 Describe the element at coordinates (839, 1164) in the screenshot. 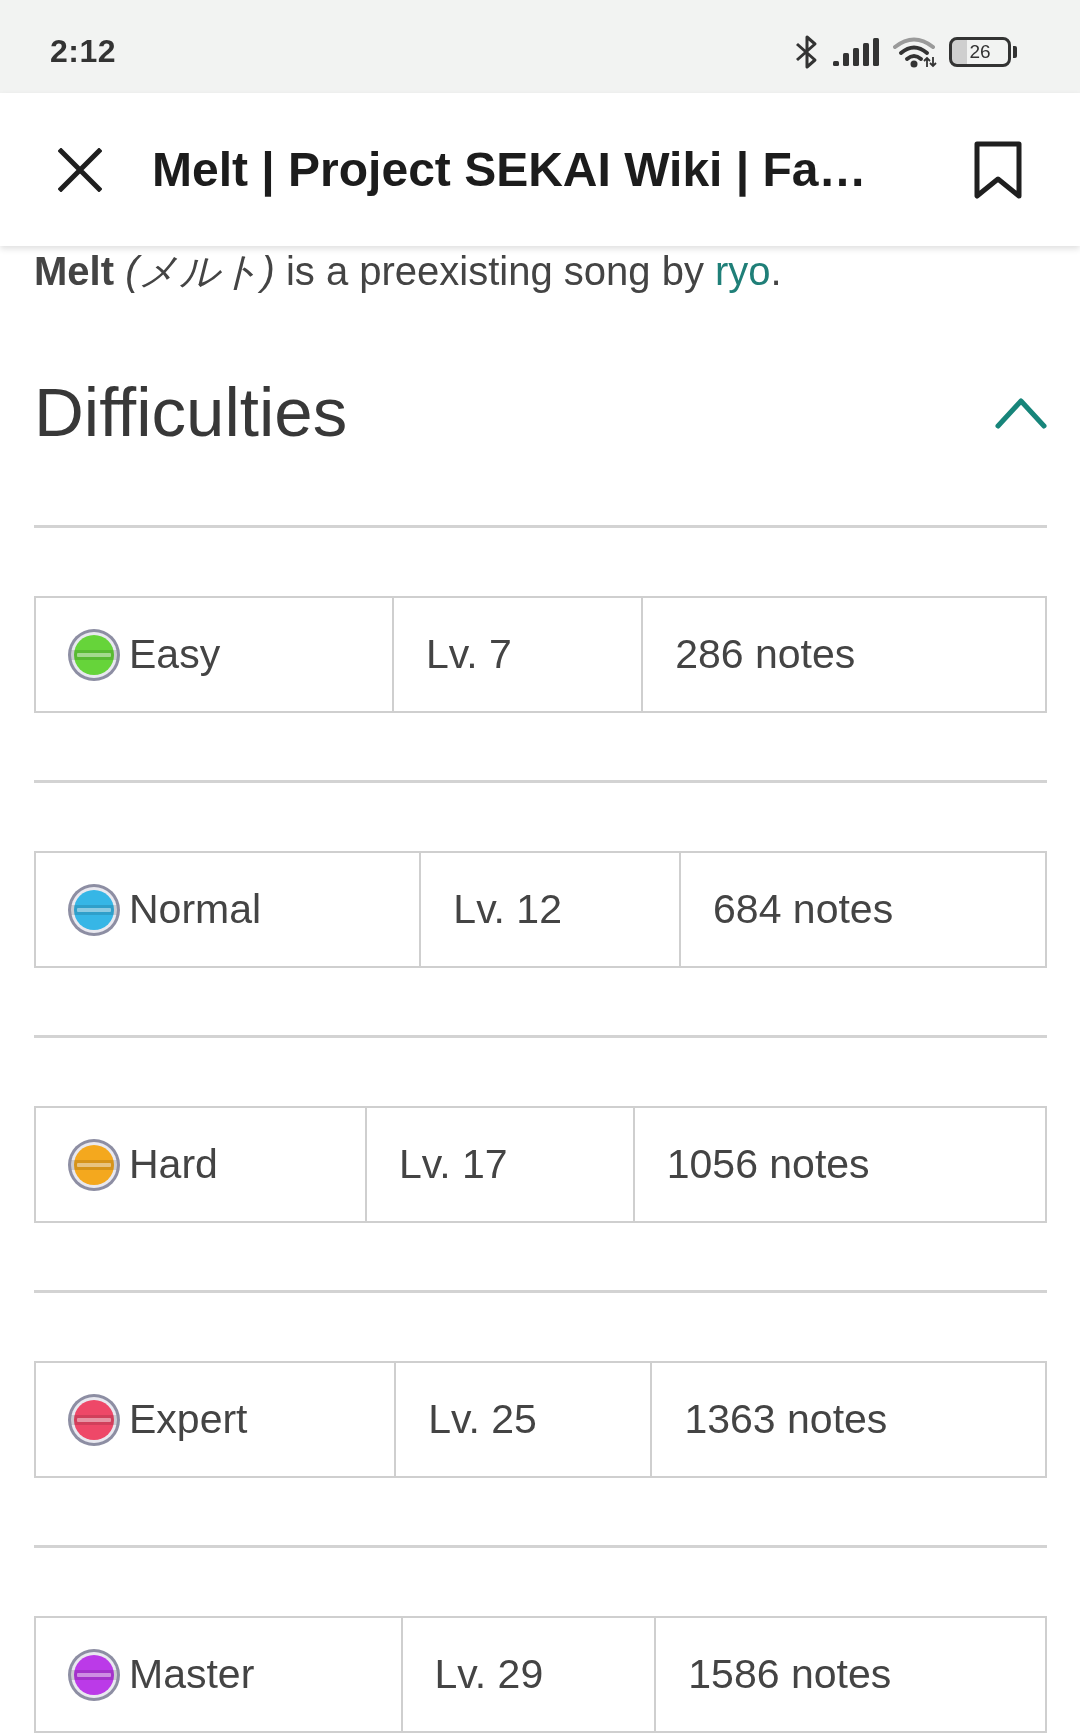

I see `note-count: 1056 notes` at that location.